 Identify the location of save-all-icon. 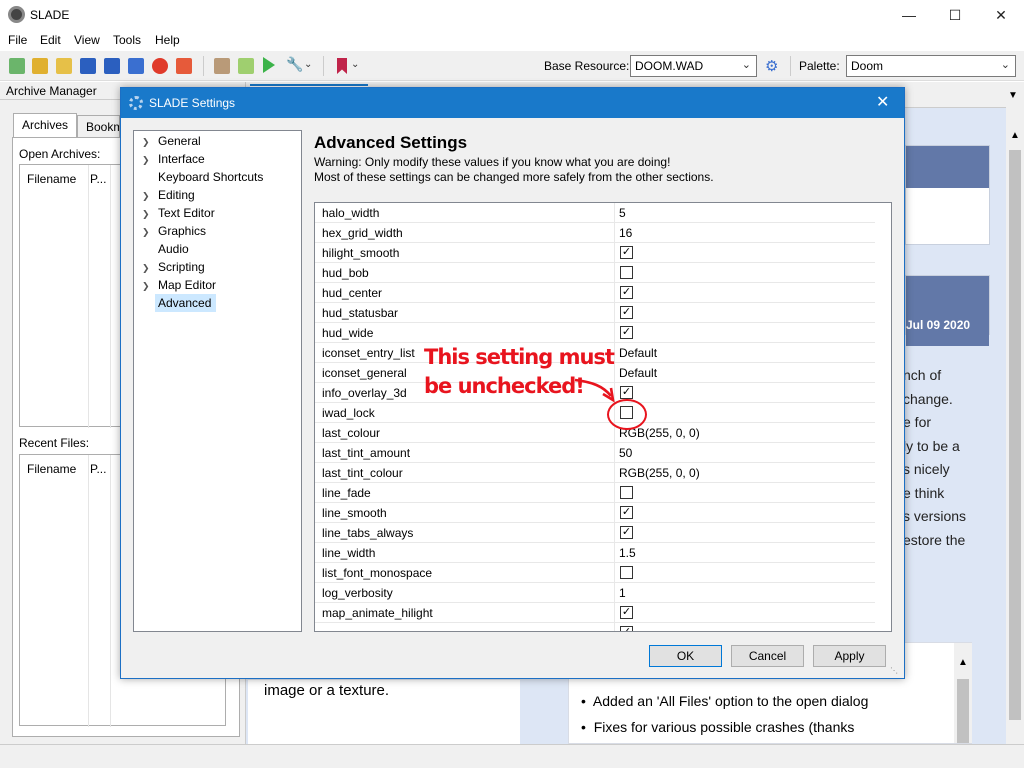
(136, 66).